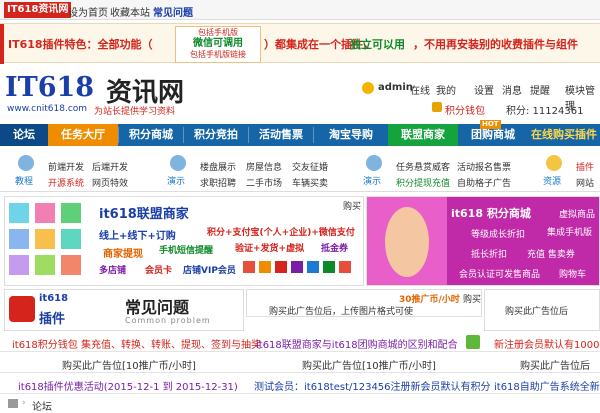 The height and width of the screenshot is (413, 600). I want to click on sub-event: 活动报名售票, so click(484, 166).